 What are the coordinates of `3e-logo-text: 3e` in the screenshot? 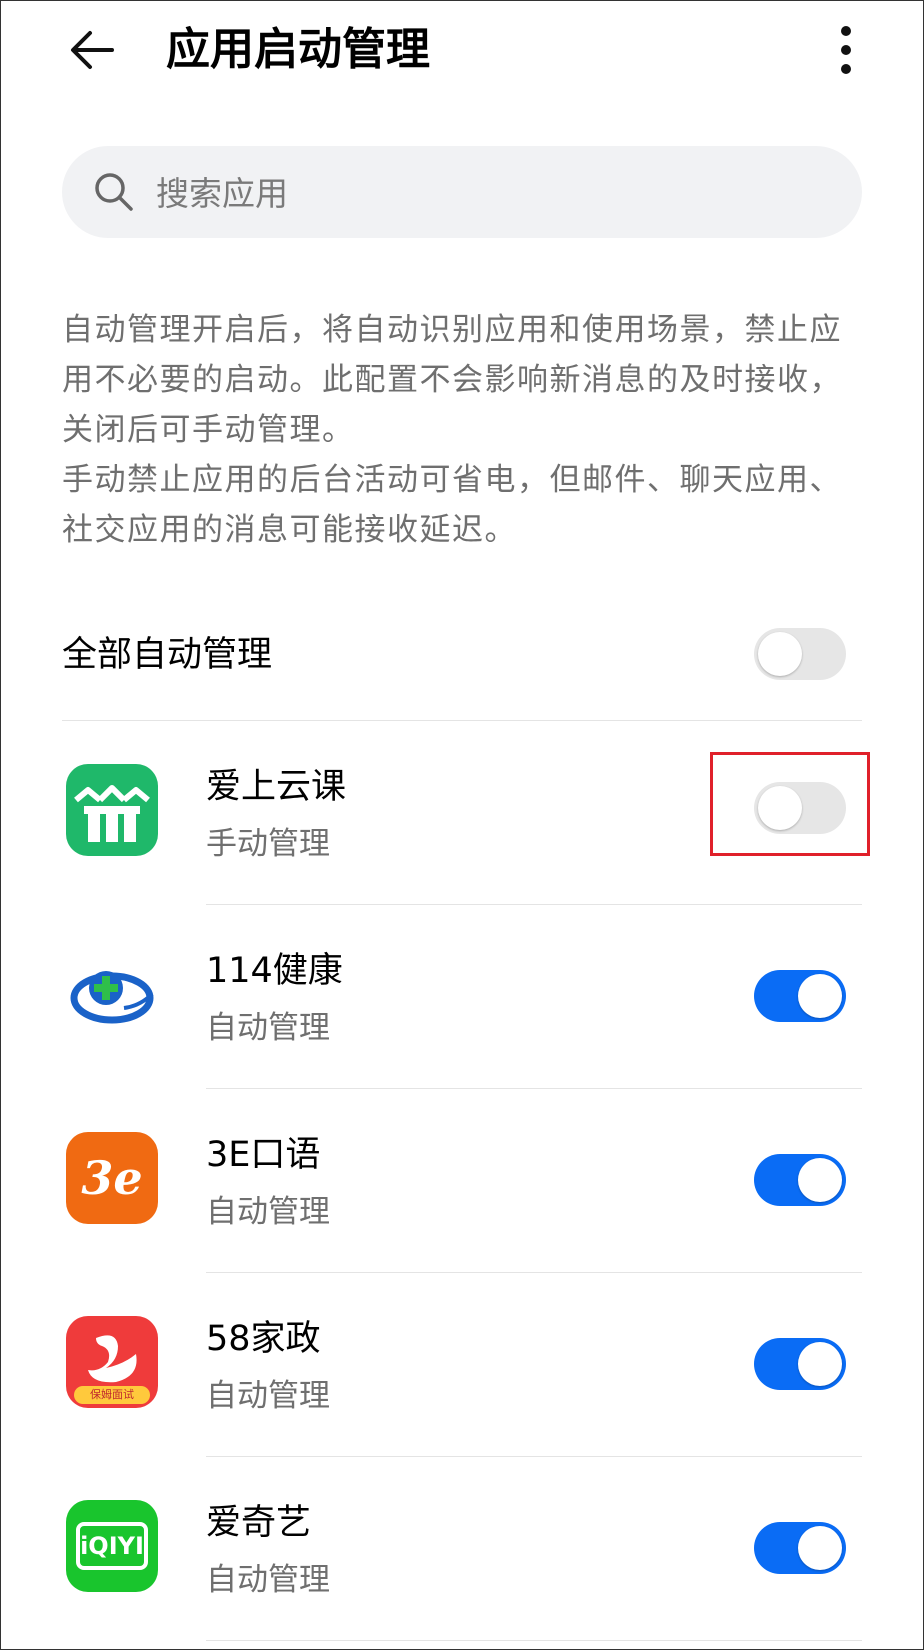 It's located at (112, 1178).